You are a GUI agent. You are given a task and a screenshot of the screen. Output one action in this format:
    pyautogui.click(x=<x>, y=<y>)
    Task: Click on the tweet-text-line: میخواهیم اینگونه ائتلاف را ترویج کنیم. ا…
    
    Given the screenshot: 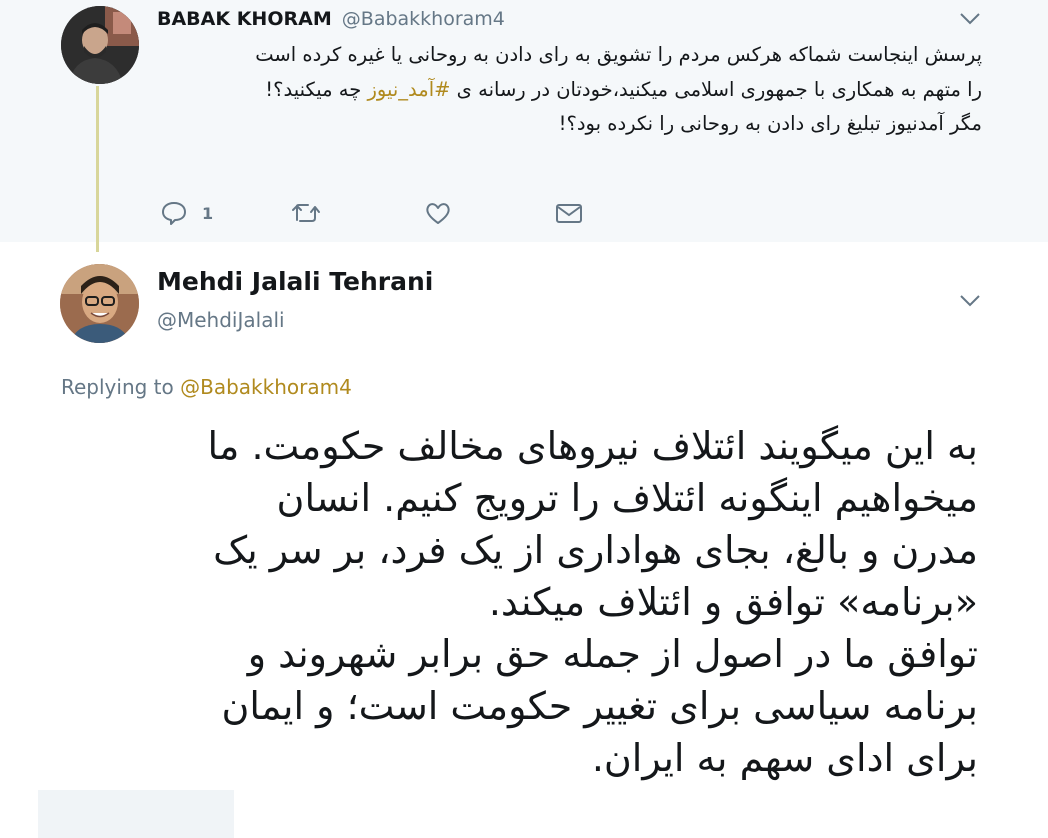 What is the action you would take?
    pyautogui.click(x=627, y=498)
    